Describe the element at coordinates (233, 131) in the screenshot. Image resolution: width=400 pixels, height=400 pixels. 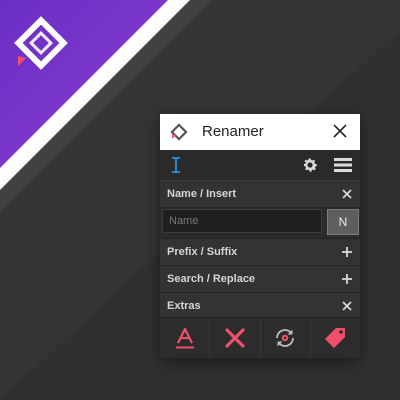
I see `window-title: Renamer` at that location.